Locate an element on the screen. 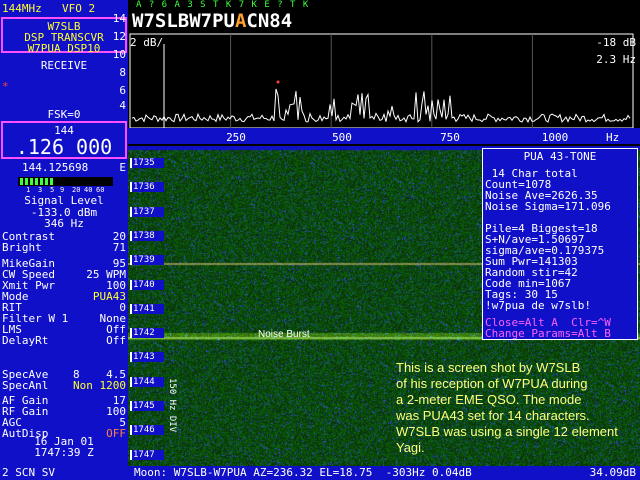 The height and width of the screenshot is (480, 640). time-label: 1743 is located at coordinates (147, 357).